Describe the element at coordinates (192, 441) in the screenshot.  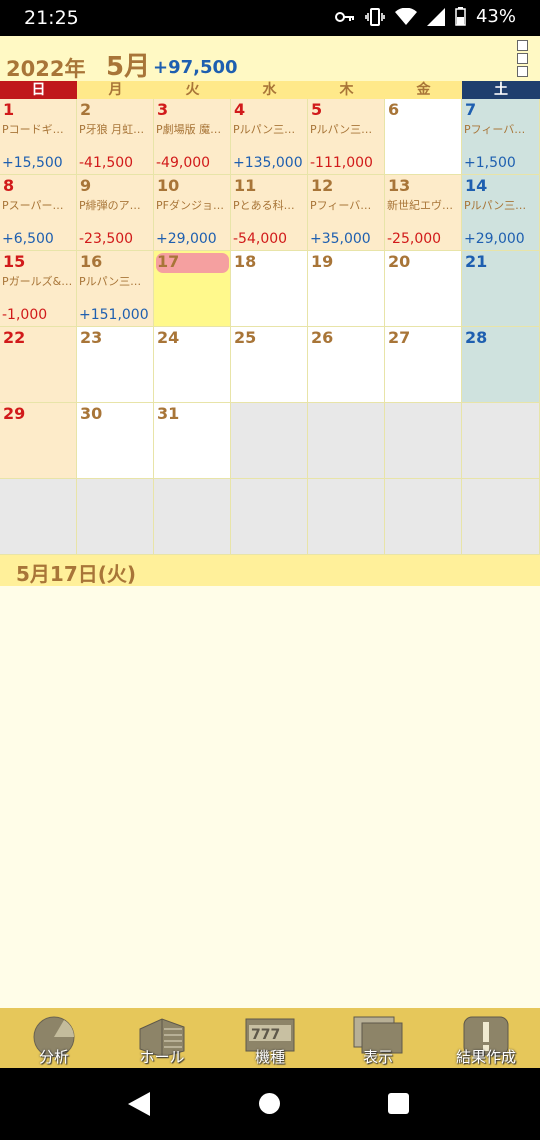
I see `calendar-day-31: 31` at that location.